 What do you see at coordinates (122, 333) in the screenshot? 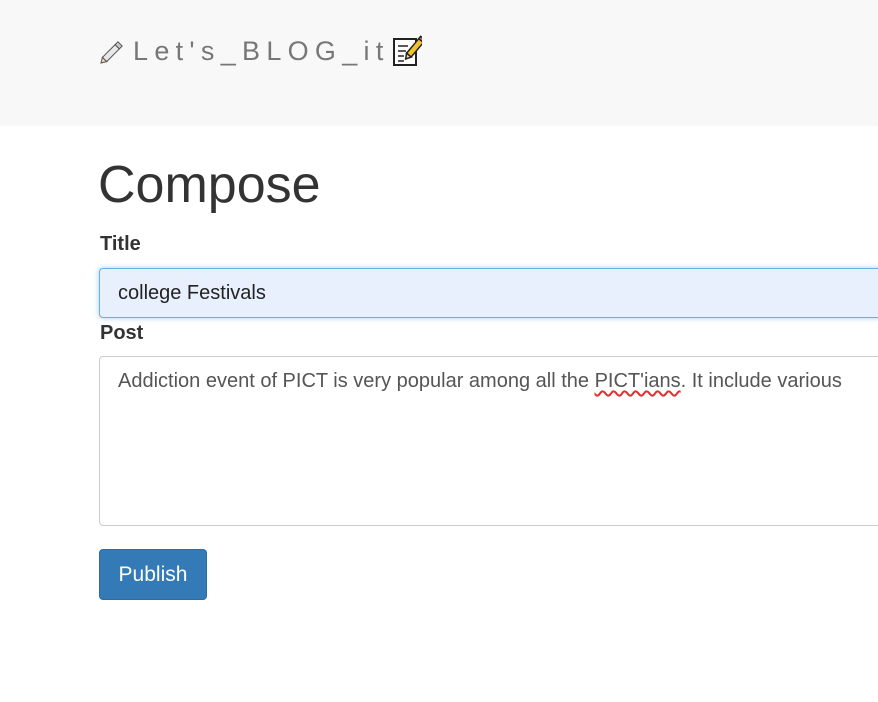
I see `post-label: Post` at bounding box center [122, 333].